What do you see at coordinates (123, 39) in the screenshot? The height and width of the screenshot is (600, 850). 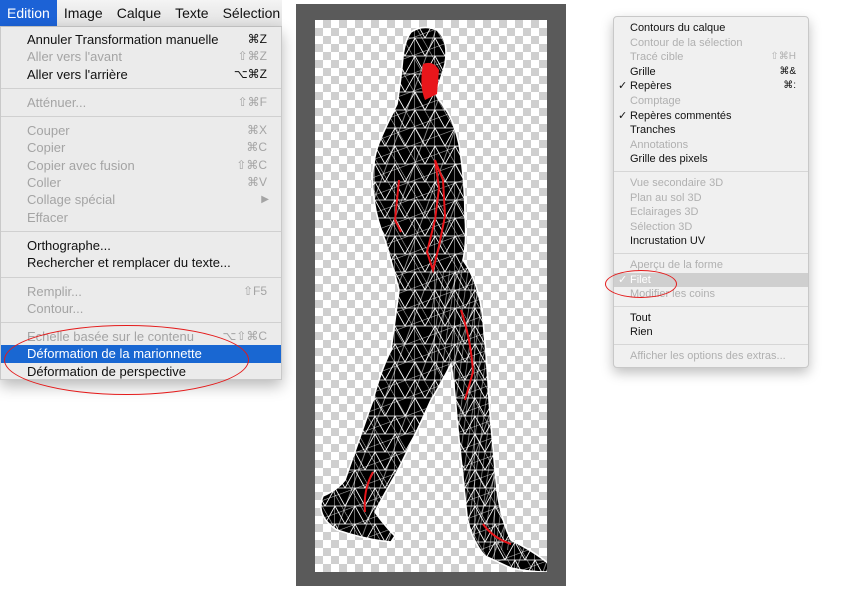 I see `menu-item-label: Annuler Transformation manuelle` at bounding box center [123, 39].